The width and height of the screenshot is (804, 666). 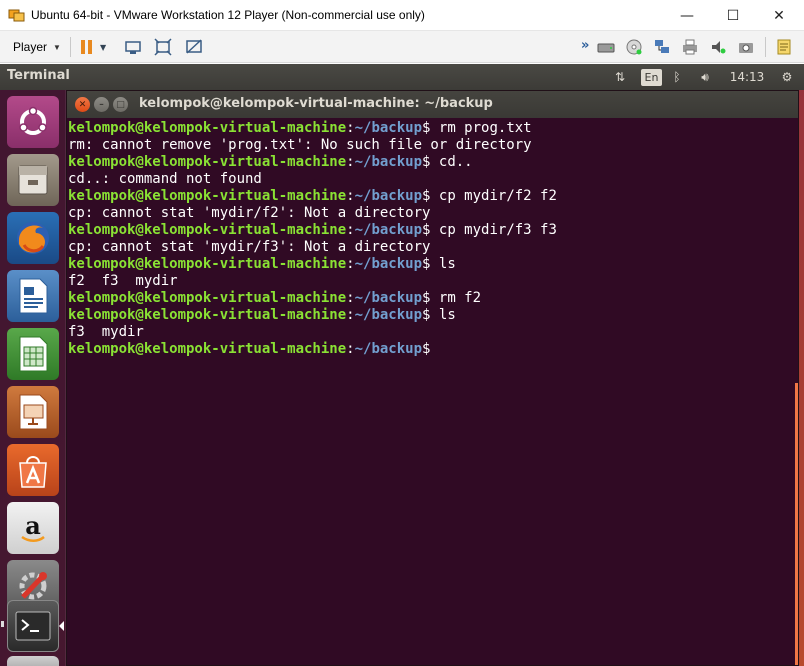 I want to click on unity-launcher: a, so click(x=33, y=378).